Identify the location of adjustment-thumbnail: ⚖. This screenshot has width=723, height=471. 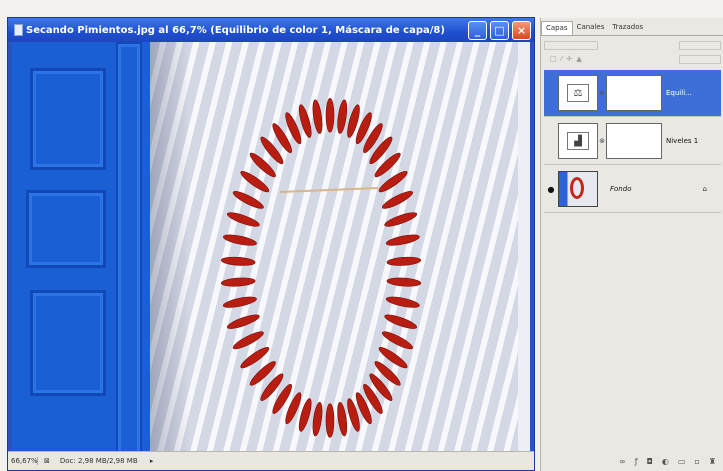
(578, 93).